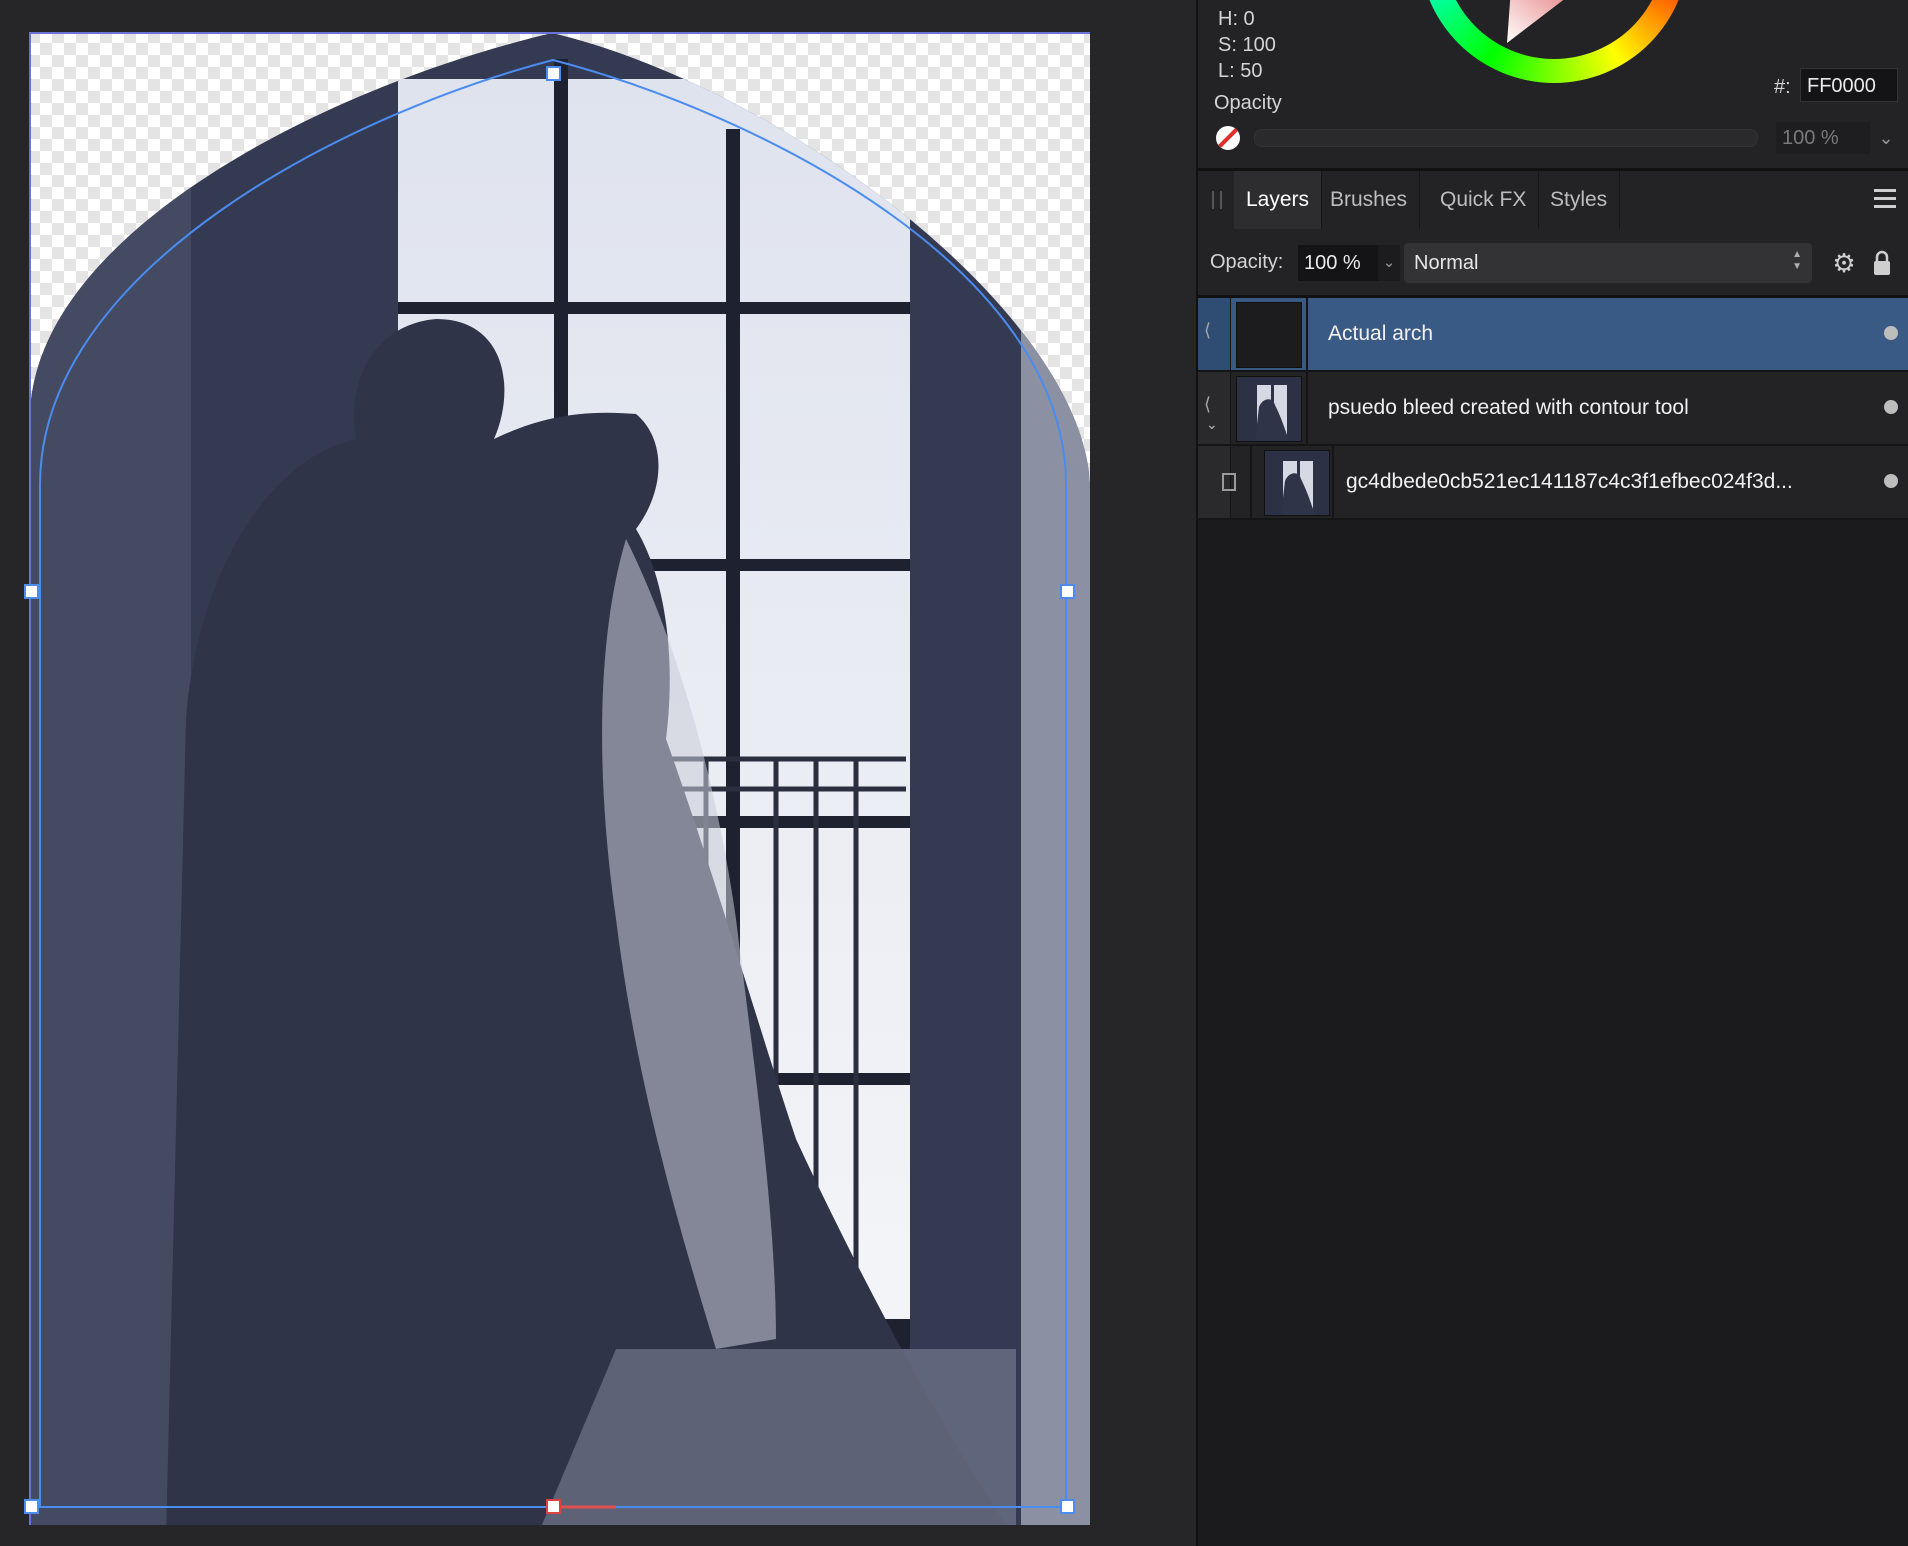  Describe the element at coordinates (553, 73) in the screenshot. I see `handle-top` at that location.